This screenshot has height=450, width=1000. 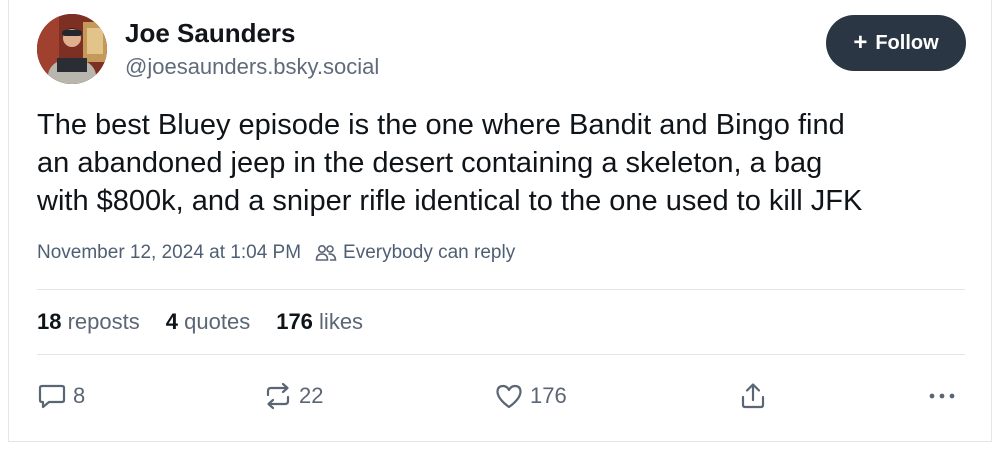 What do you see at coordinates (278, 396) in the screenshot?
I see `repost-icon` at bounding box center [278, 396].